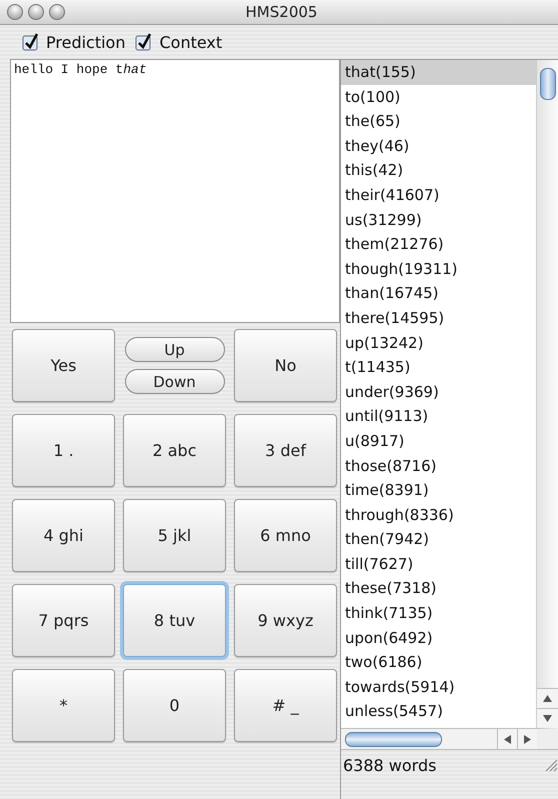  Describe the element at coordinates (174, 535) in the screenshot. I see `keypad-button: 5 jkl` at that location.